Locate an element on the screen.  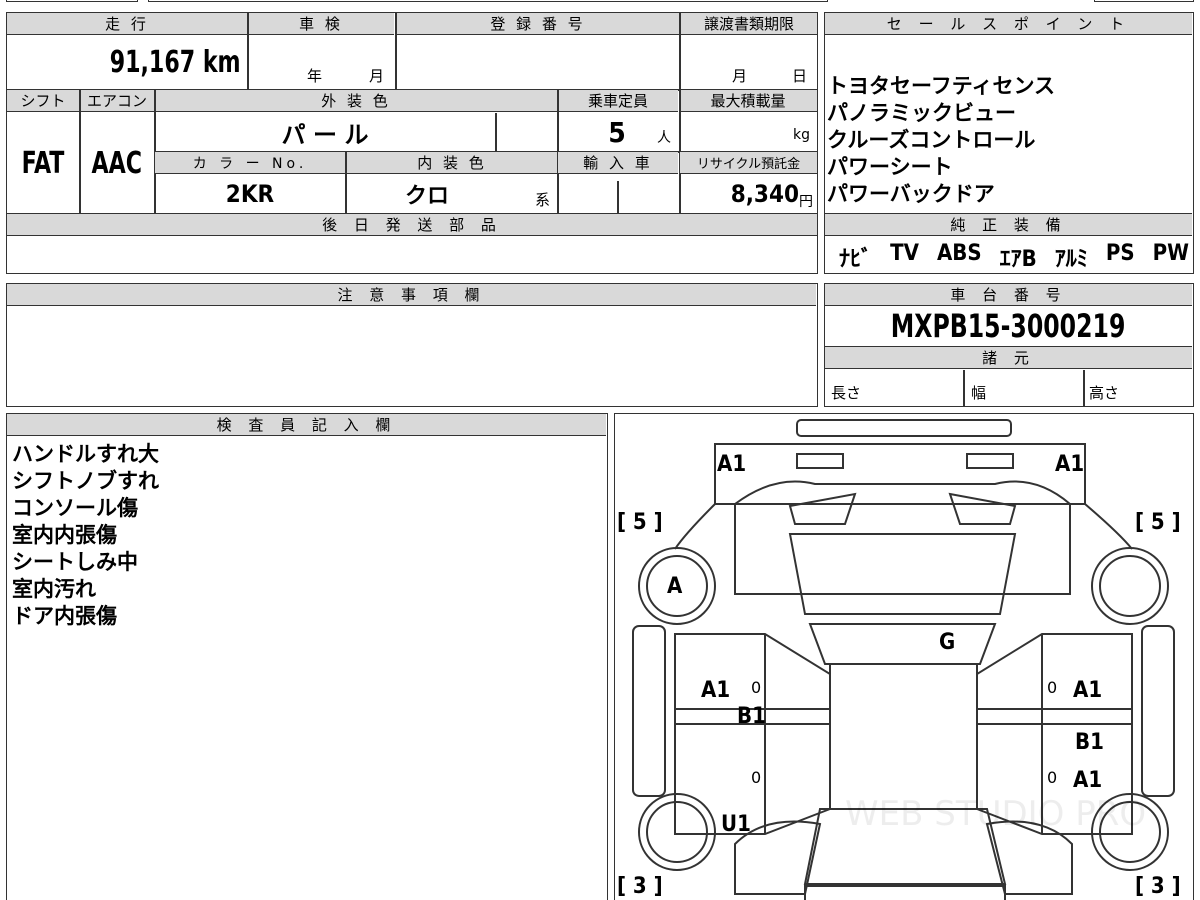
mark-wheel-a: A is located at coordinates (675, 586).